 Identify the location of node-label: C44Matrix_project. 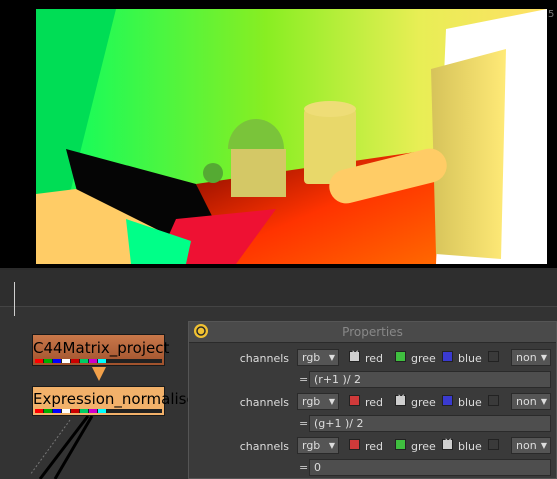
(101, 348).